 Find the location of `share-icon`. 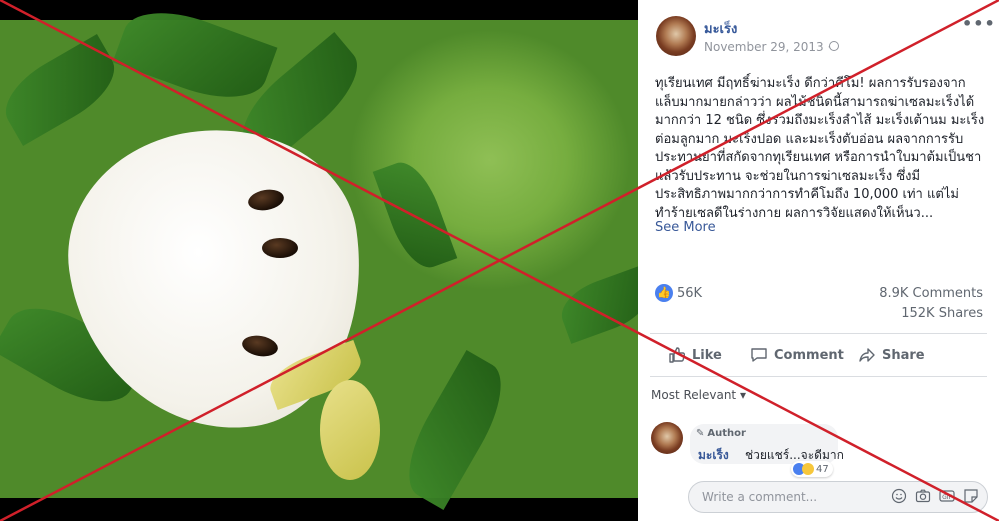

share-icon is located at coordinates (867, 355).